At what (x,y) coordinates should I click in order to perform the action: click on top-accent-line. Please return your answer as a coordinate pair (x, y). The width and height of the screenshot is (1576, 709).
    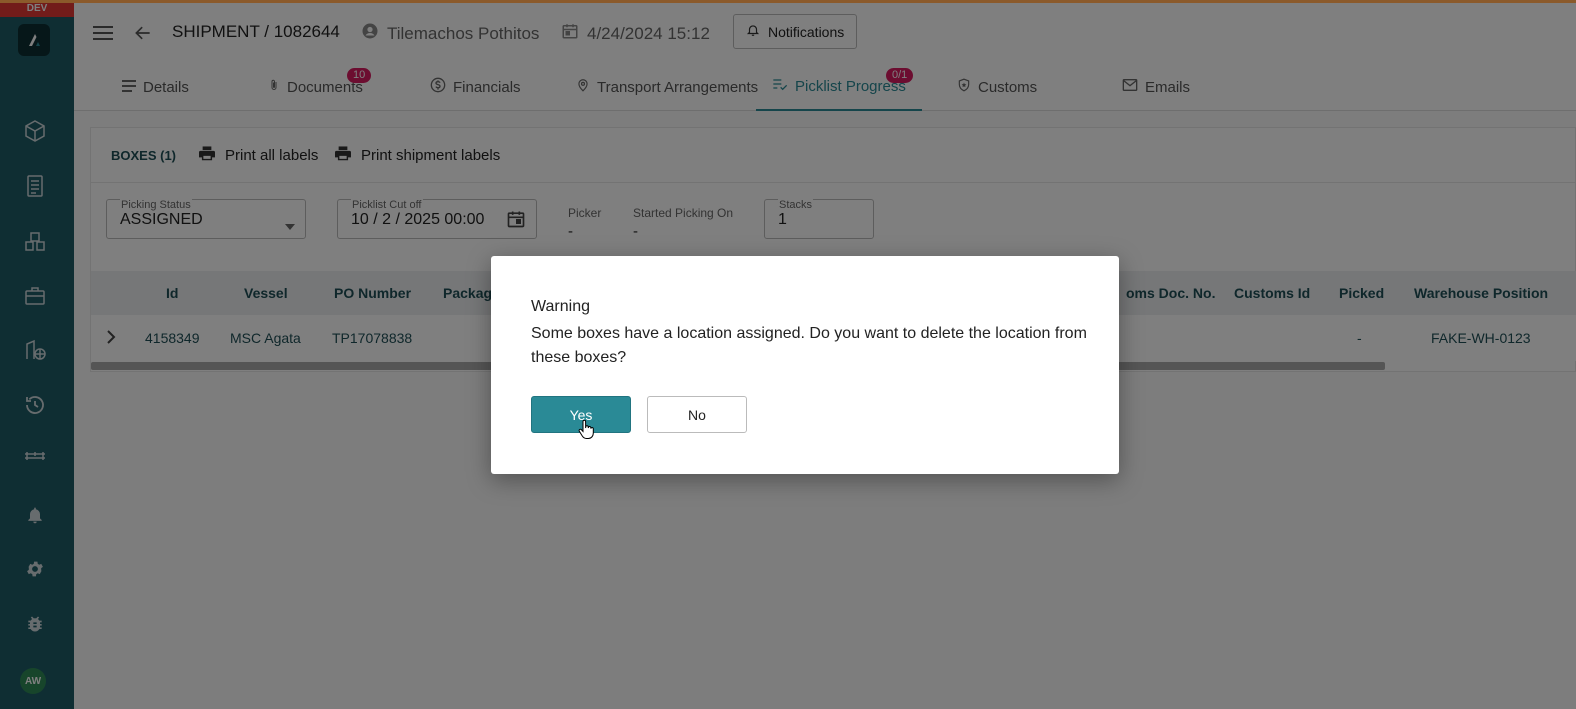
    Looking at the image, I should click on (788, 1).